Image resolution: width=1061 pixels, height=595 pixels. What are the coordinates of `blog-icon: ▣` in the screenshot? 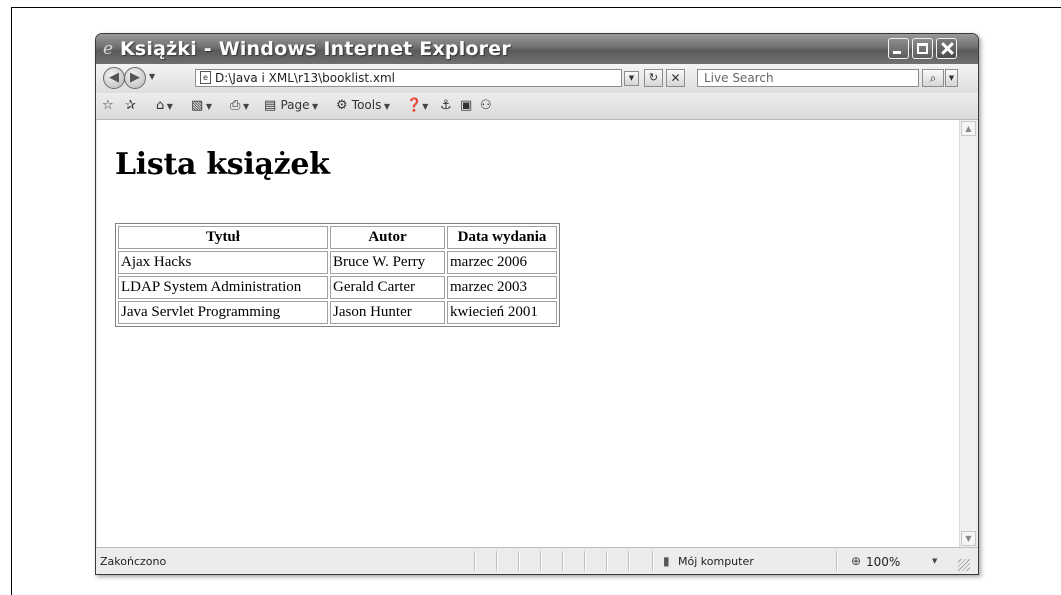 It's located at (466, 105).